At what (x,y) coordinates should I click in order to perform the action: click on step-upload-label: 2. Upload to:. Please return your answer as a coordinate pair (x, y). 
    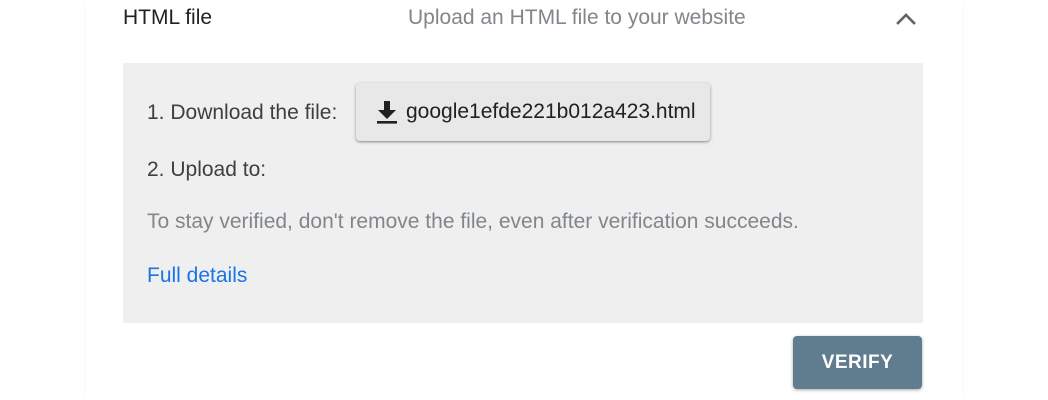
    Looking at the image, I should click on (207, 169).